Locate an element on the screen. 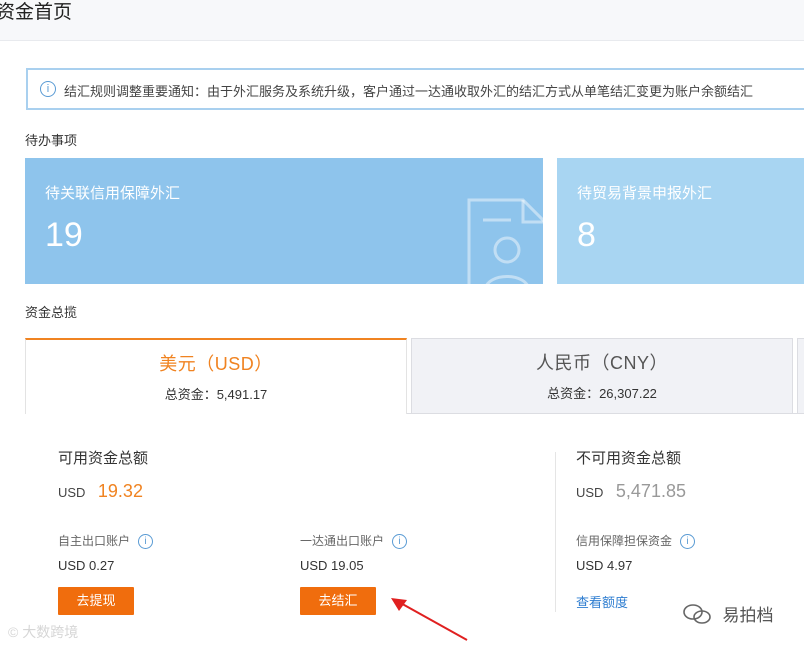 This screenshot has width=804, height=649. available-funds-title: 可用资金总额 is located at coordinates (103, 458).